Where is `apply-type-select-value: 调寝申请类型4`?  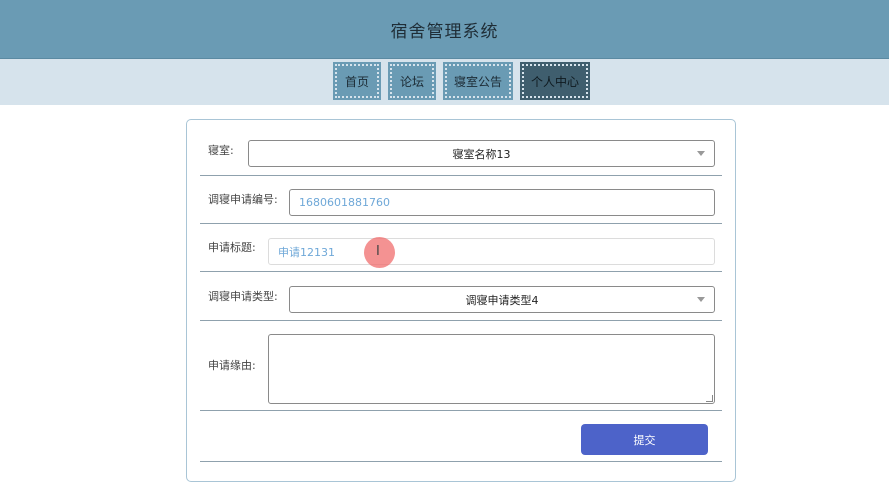 apply-type-select-value: 调寝申请类型4 is located at coordinates (502, 300).